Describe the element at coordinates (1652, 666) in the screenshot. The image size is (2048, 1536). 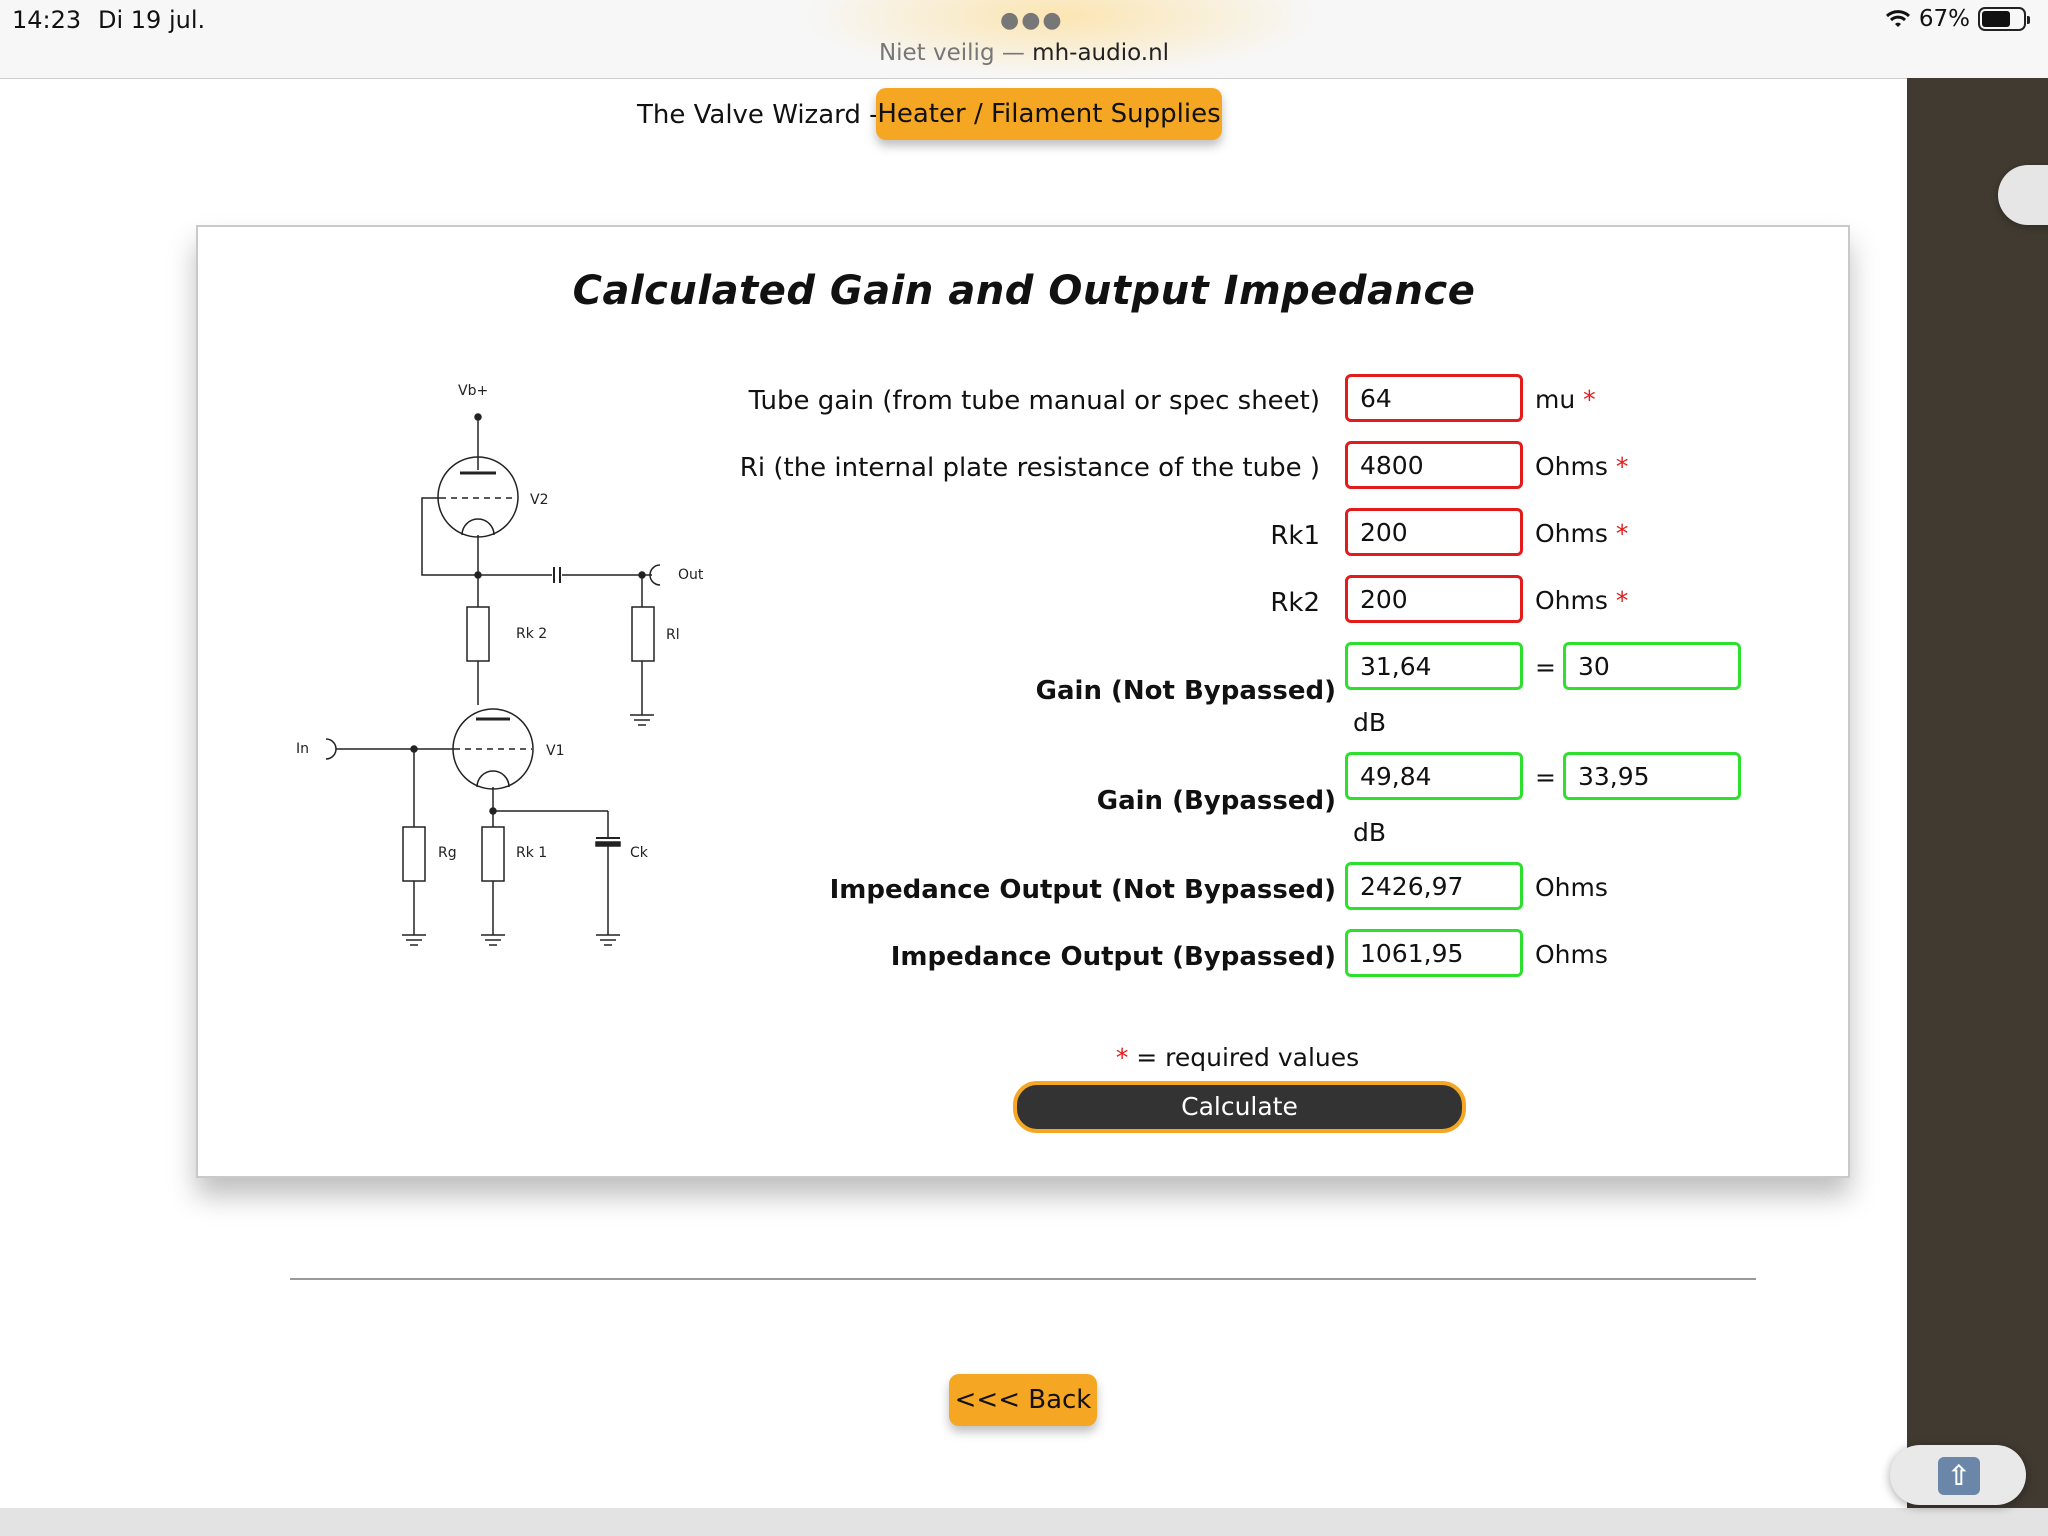
I see `gain-not-bypassed-db-output: 30` at that location.